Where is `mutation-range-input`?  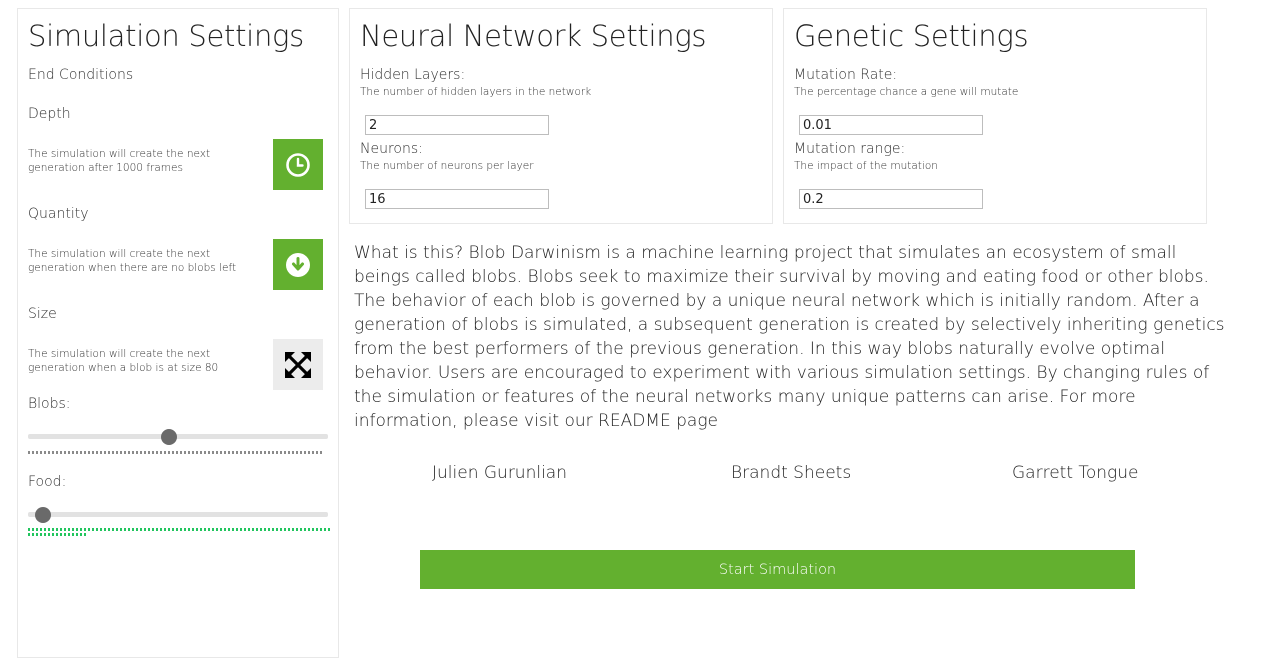 mutation-range-input is located at coordinates (891, 199).